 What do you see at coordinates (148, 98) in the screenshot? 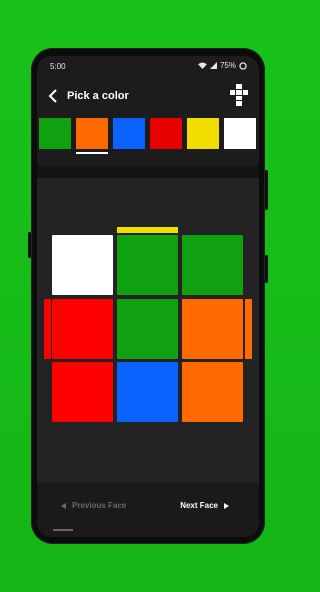
I see `app-bar: Pick a color` at bounding box center [148, 98].